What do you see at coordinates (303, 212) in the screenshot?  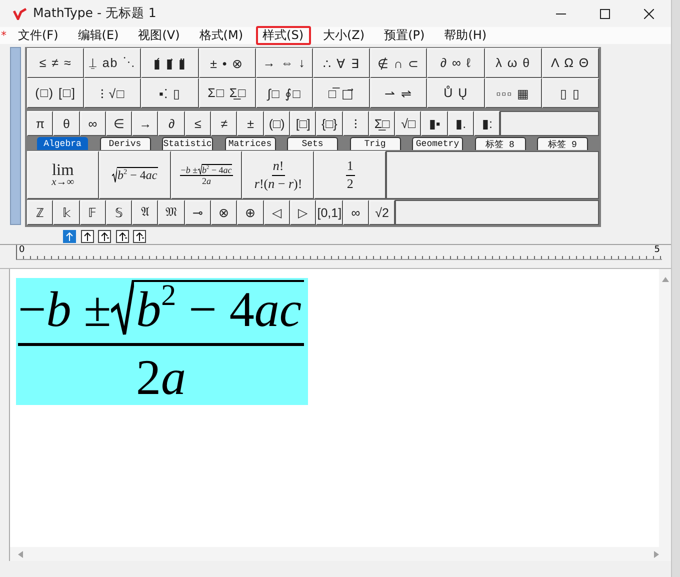 I see `symbol-button: ▷` at bounding box center [303, 212].